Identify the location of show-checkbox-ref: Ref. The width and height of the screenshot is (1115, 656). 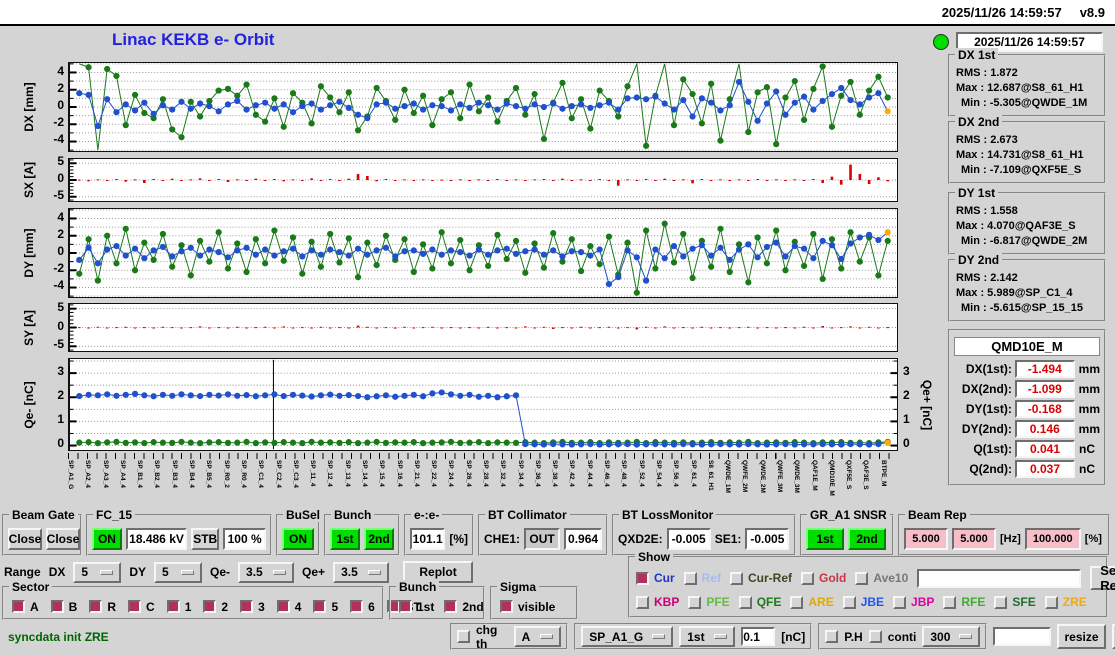
(702, 578).